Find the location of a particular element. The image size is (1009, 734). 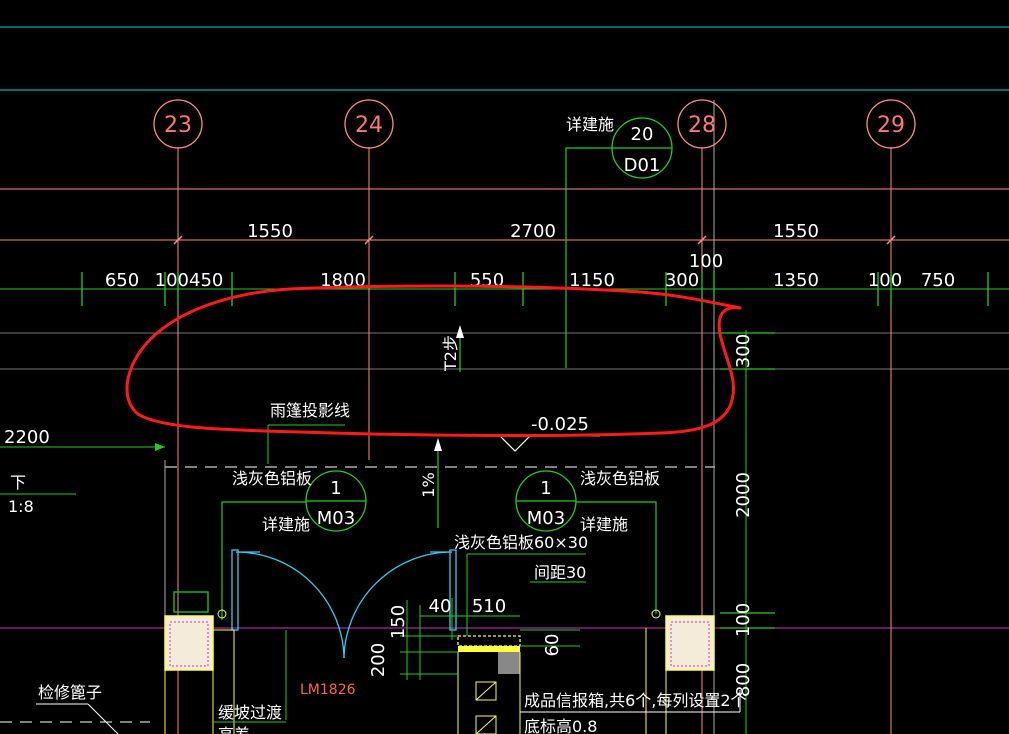

ramp-label: 缓坡过渡 is located at coordinates (250, 712).